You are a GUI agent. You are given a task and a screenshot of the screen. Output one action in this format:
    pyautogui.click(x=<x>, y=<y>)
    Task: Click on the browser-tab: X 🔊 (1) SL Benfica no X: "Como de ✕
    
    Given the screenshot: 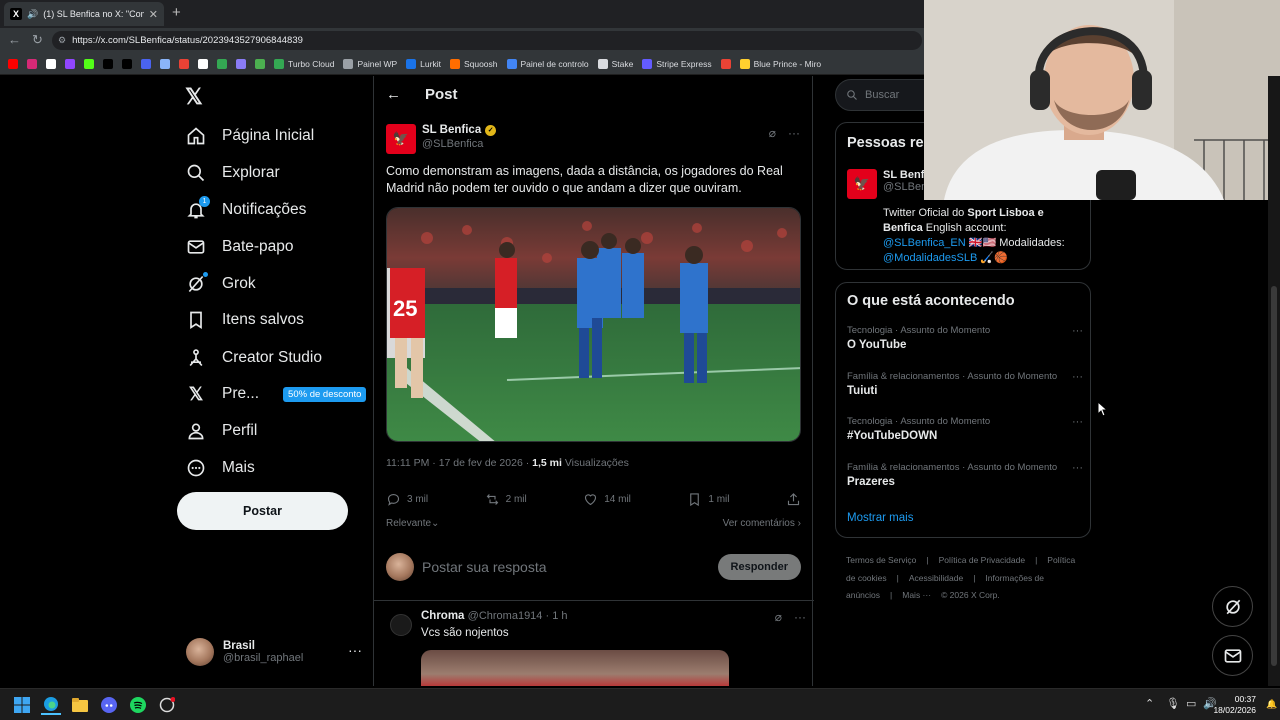 What is the action you would take?
    pyautogui.click(x=84, y=14)
    